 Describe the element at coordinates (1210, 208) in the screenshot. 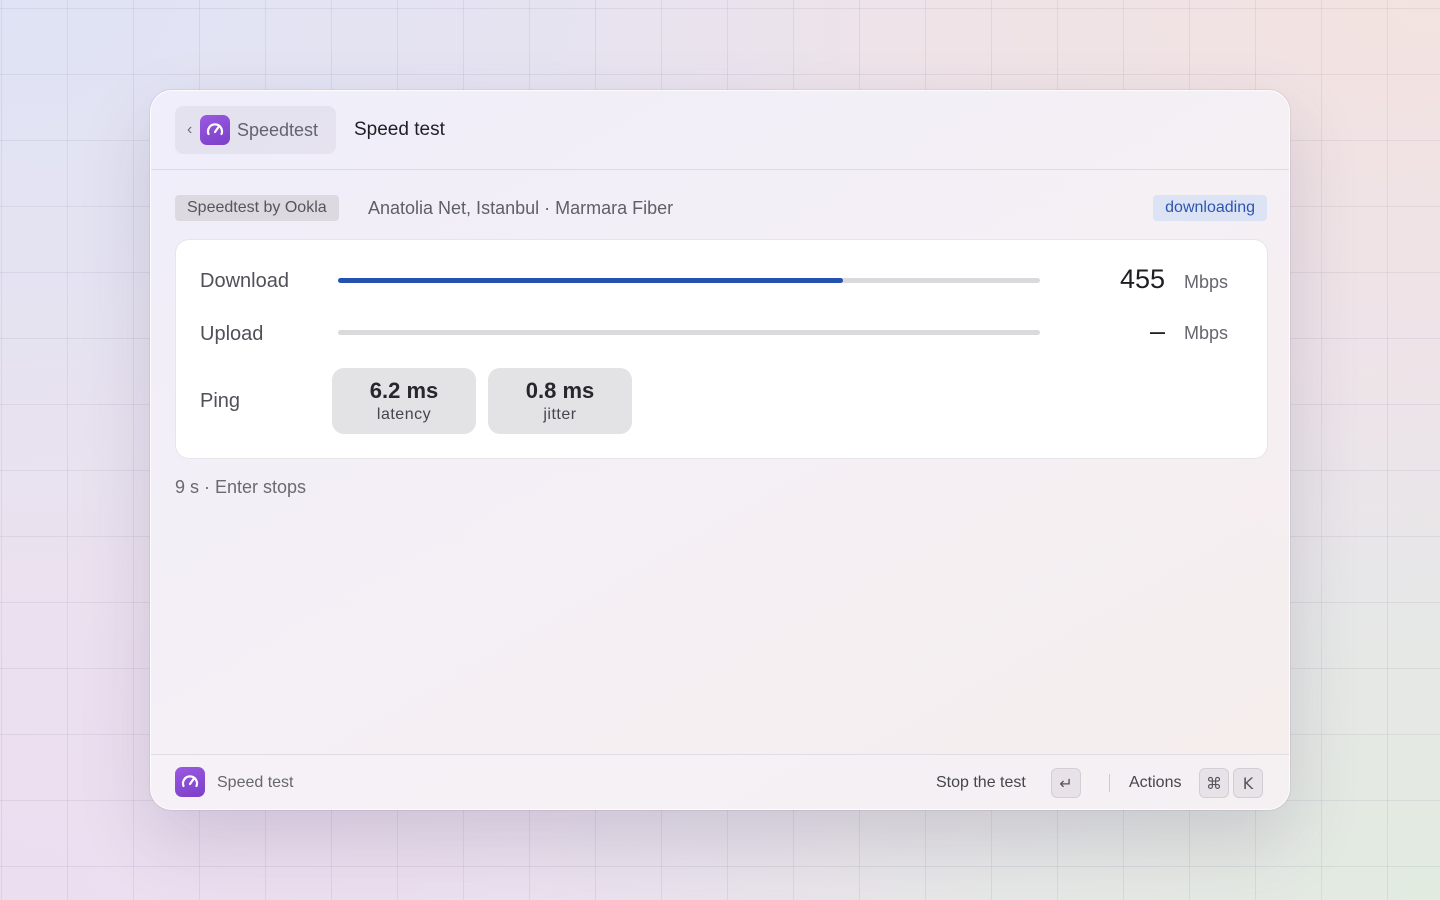

I see `status-badge: downloading` at that location.